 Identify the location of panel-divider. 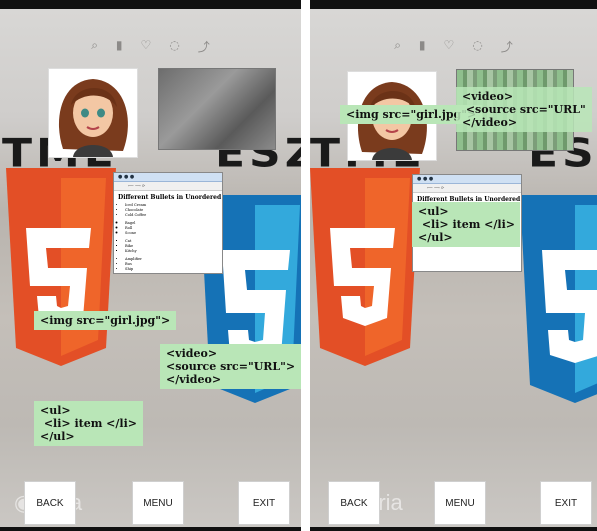
(305, 265).